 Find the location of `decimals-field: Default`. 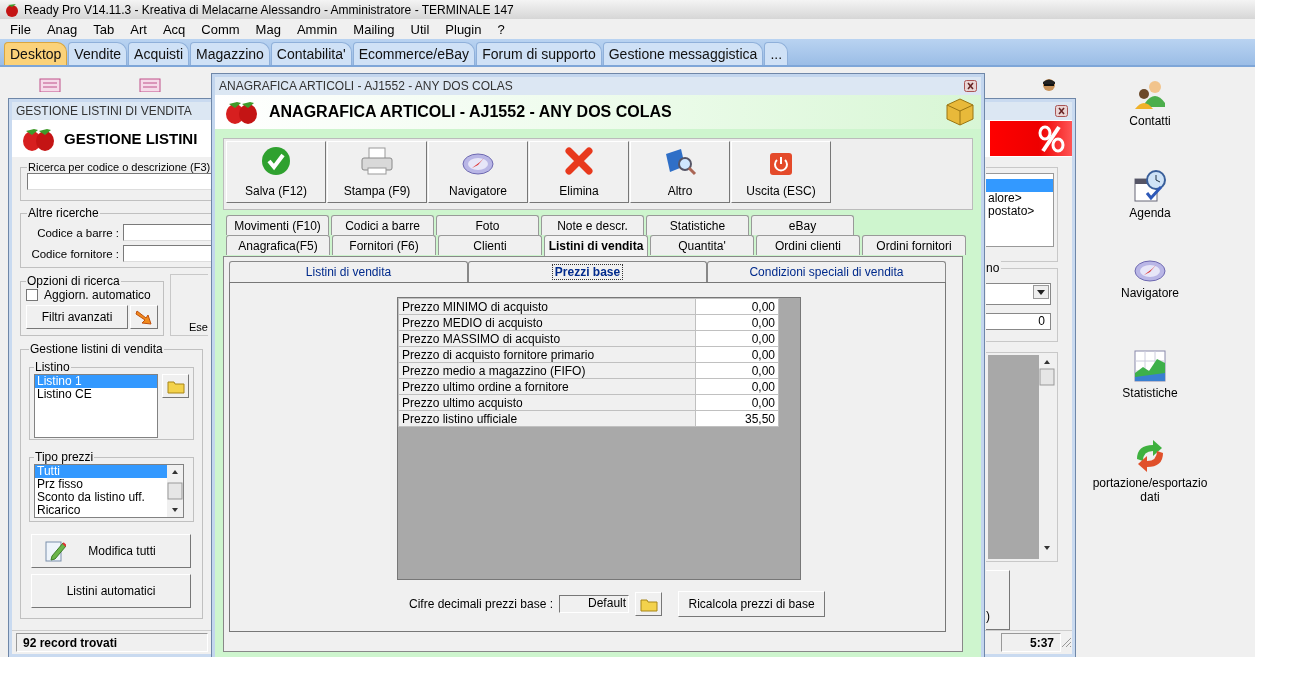

decimals-field: Default is located at coordinates (594, 604).